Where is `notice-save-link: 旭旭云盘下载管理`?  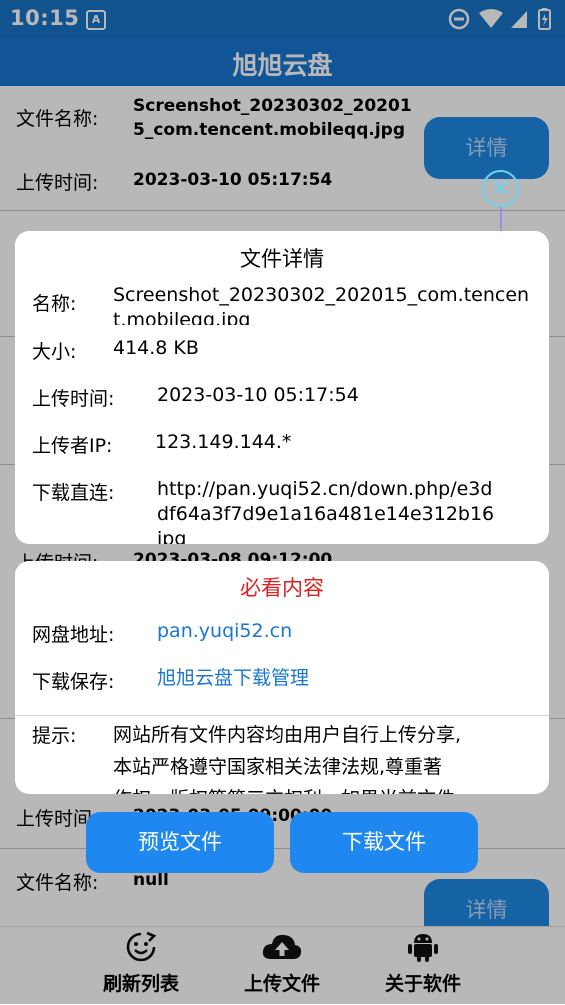 notice-save-link: 旭旭云盘下载管理 is located at coordinates (233, 678).